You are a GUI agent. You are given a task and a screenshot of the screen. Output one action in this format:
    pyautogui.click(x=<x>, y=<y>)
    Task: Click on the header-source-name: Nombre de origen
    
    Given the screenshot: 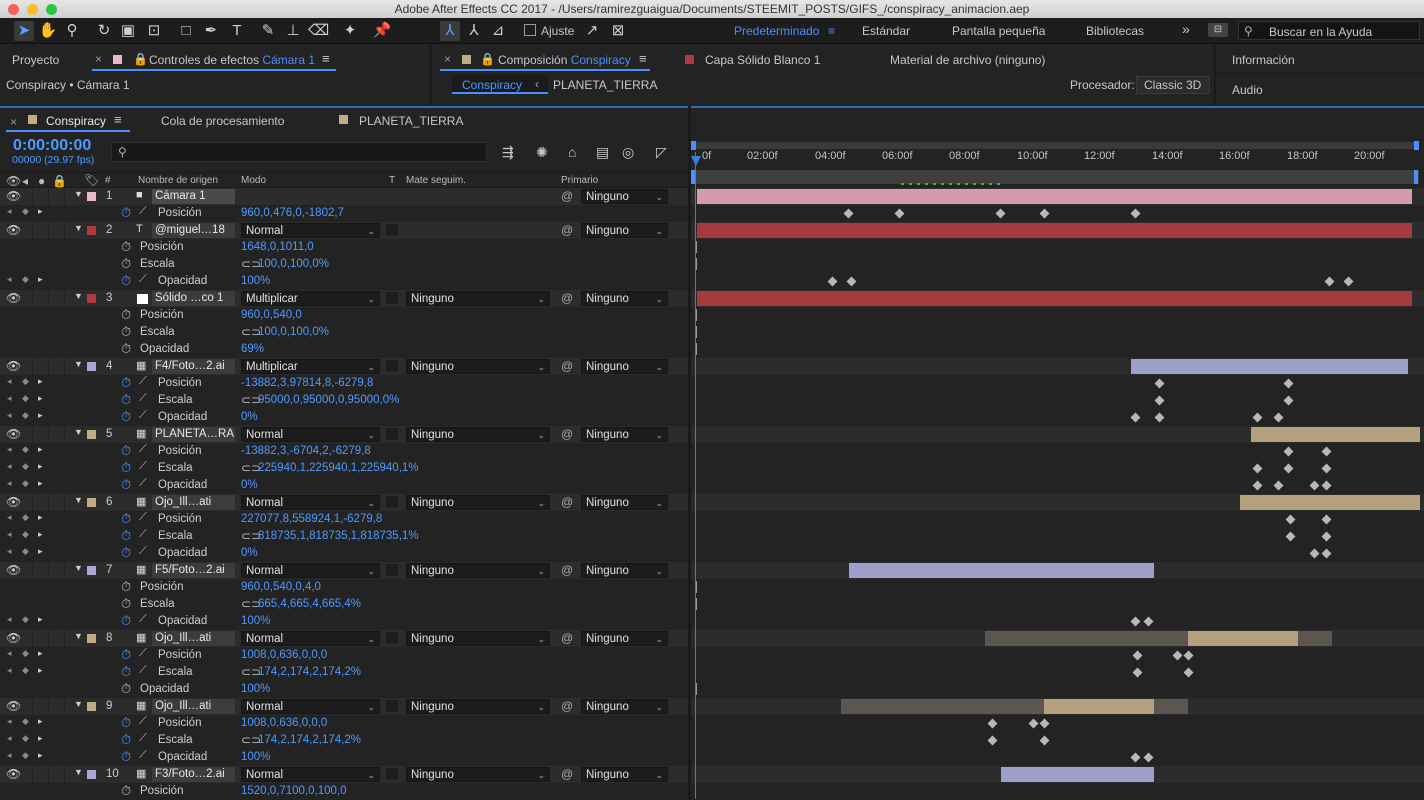 What is the action you would take?
    pyautogui.click(x=178, y=180)
    